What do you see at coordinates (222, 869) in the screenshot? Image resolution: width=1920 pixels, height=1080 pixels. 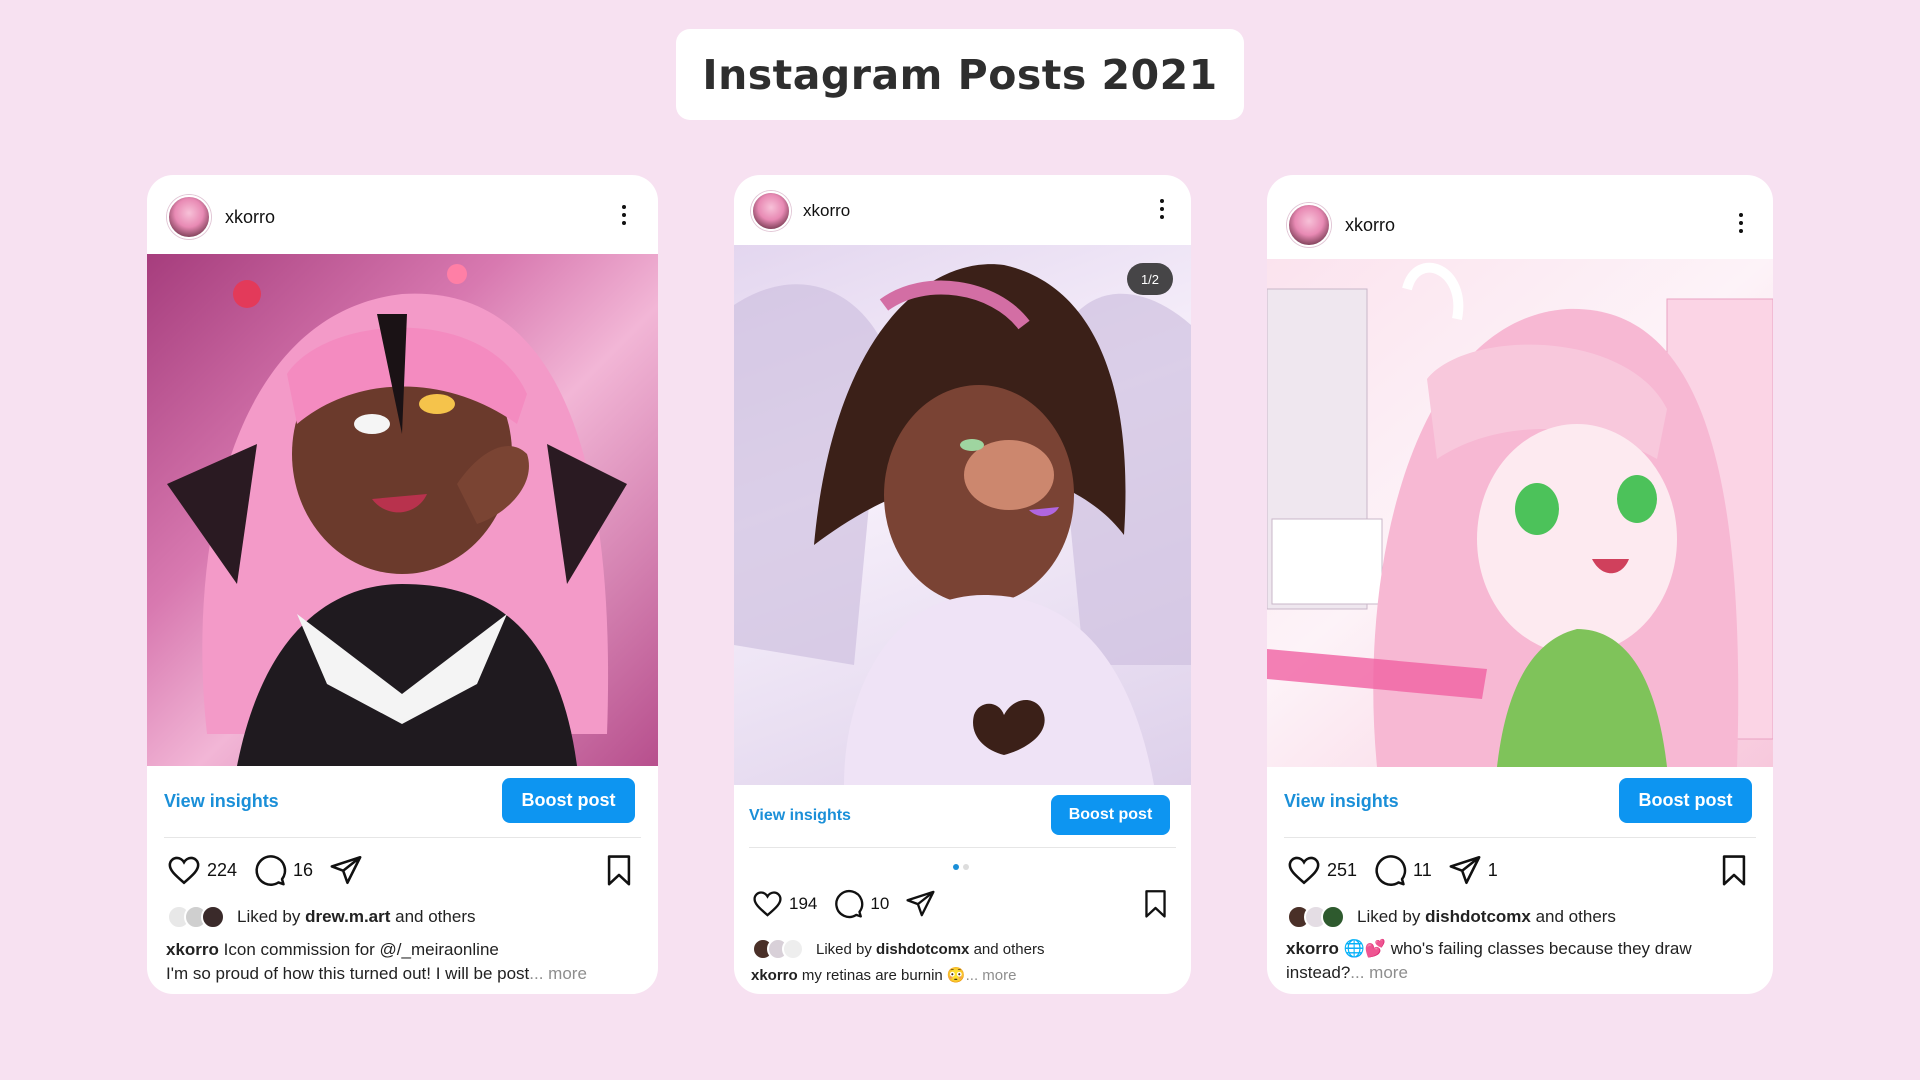 I see `like-count: 224` at bounding box center [222, 869].